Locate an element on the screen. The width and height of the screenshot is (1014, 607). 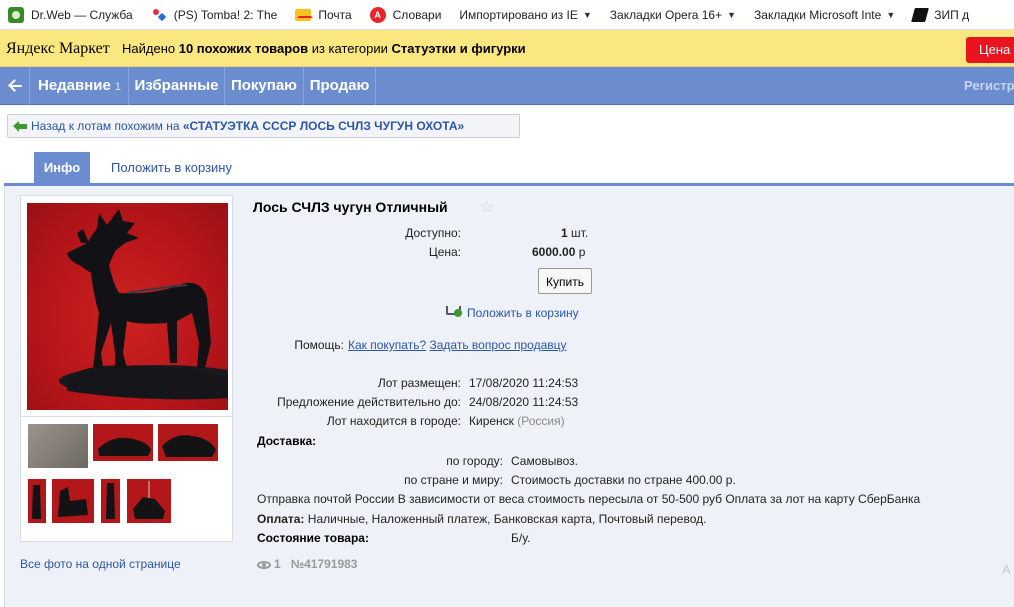
bookmark-drweb: Dr.Web — Служба is located at coordinates (71, 14).